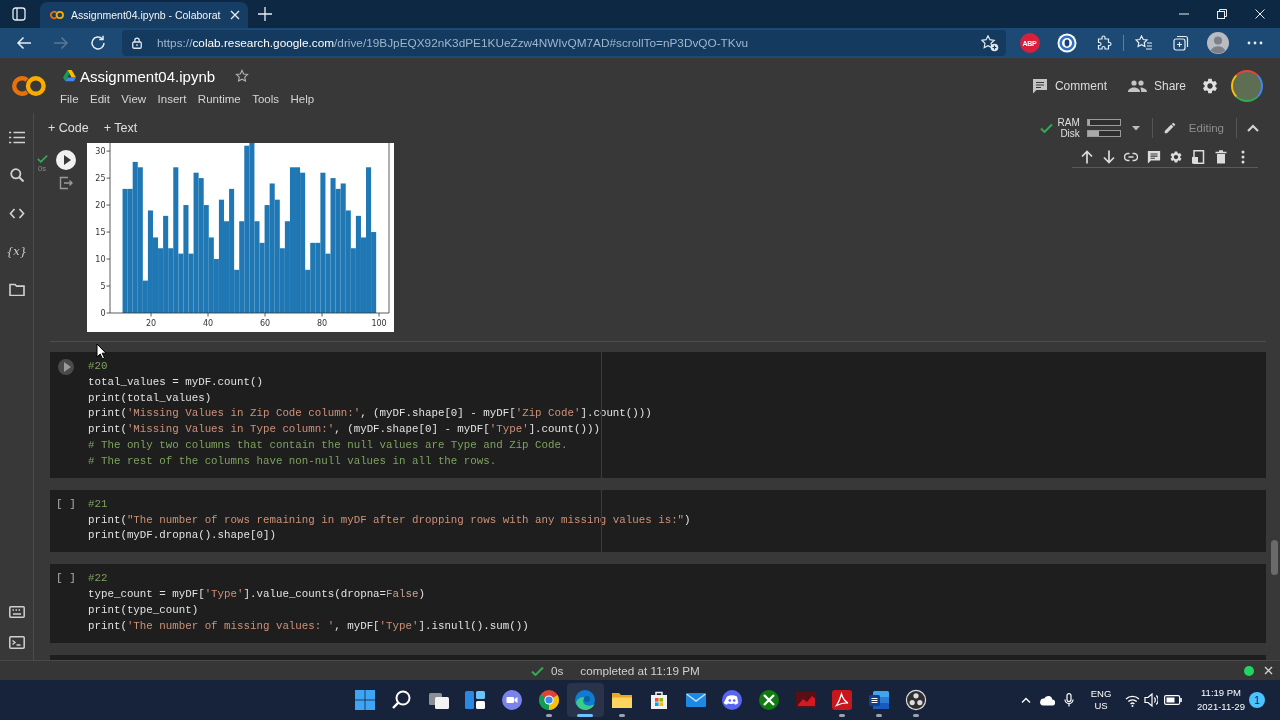  I want to click on menu-item: Help, so click(302, 99).